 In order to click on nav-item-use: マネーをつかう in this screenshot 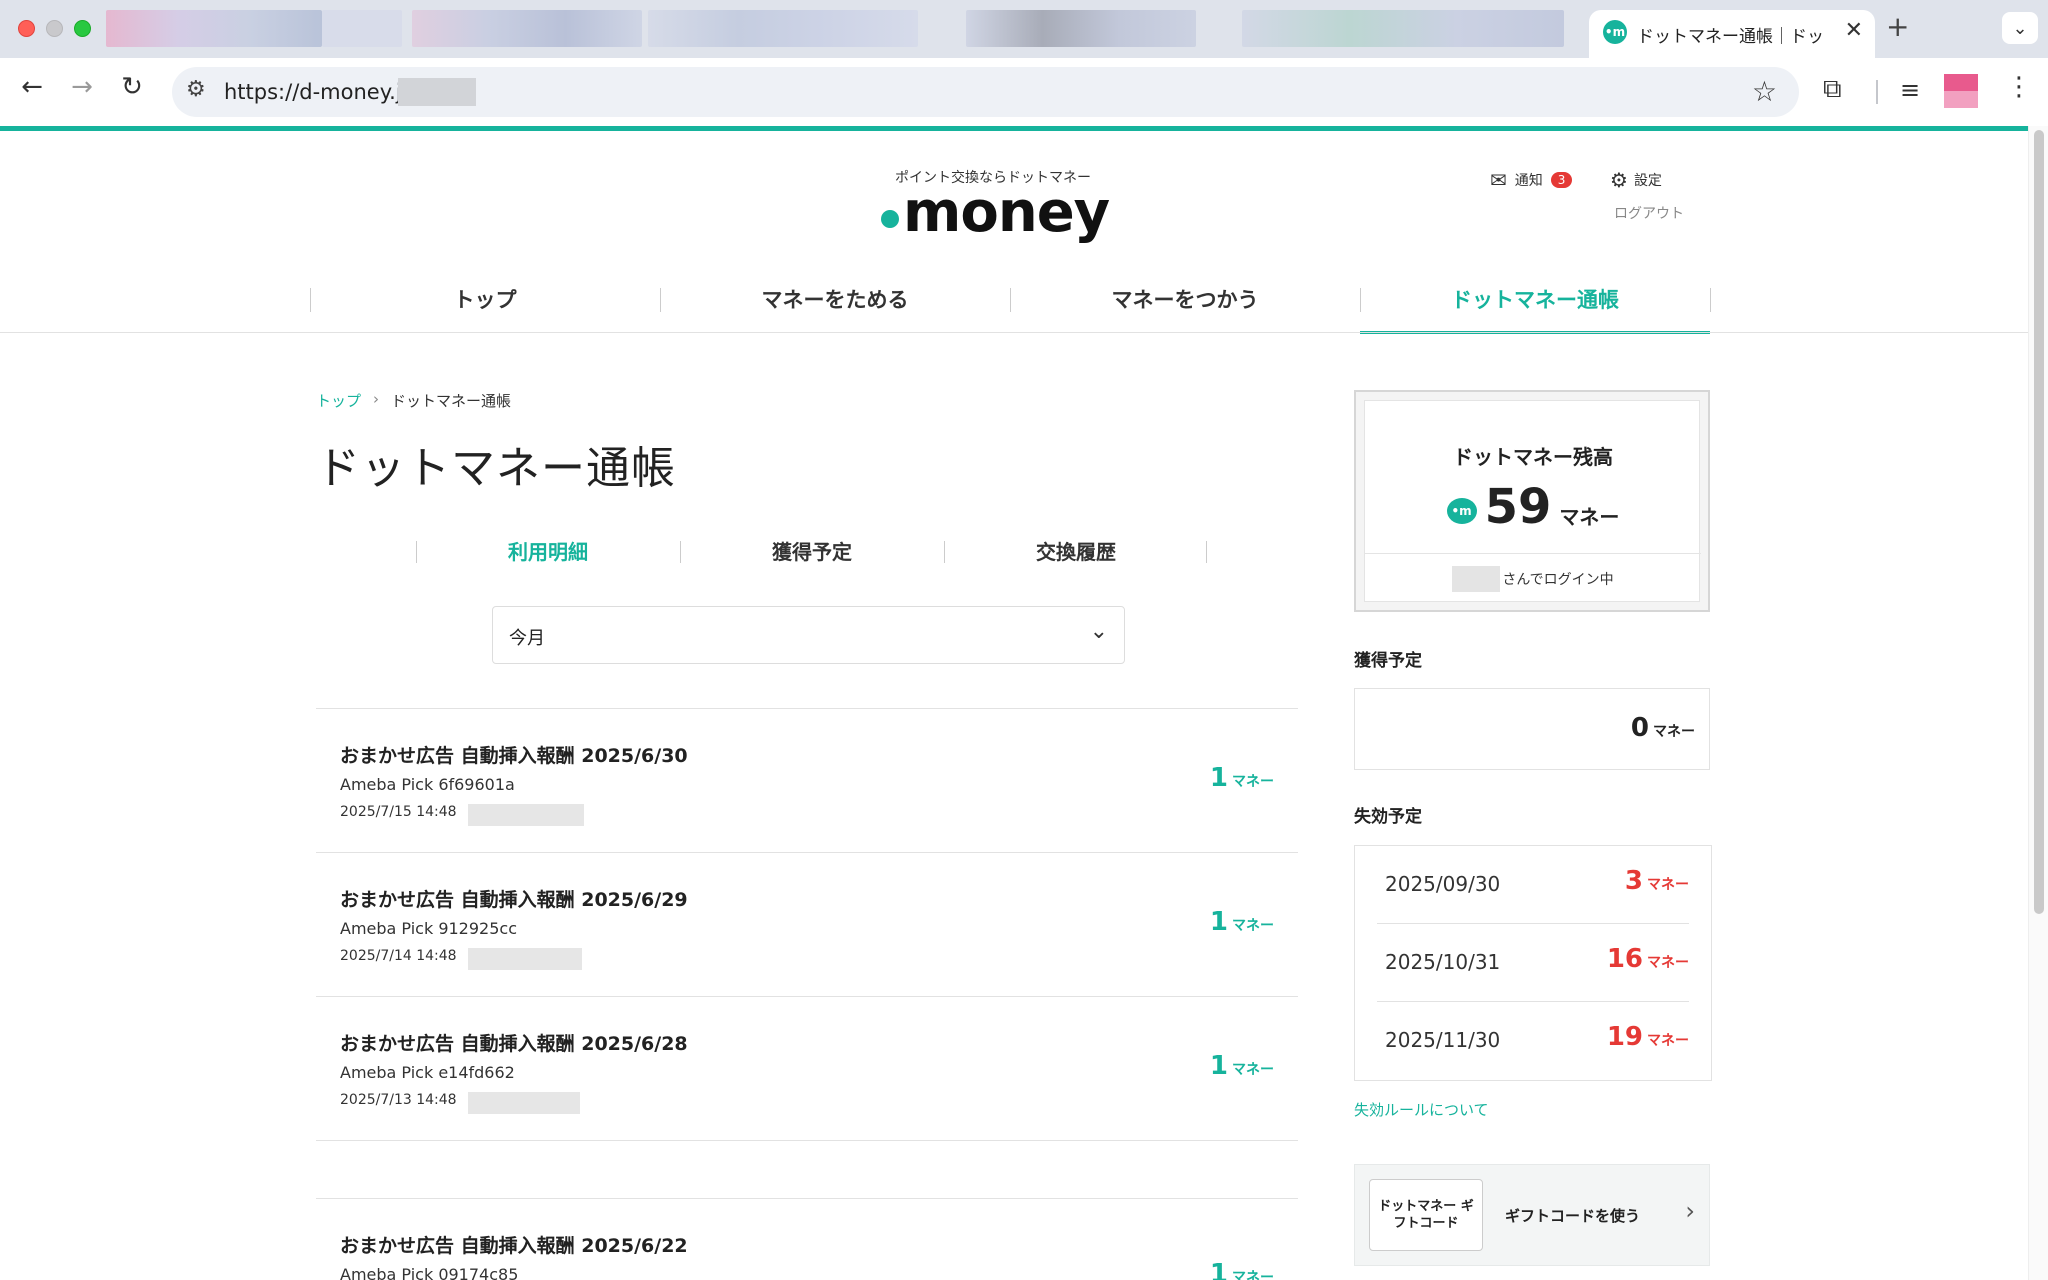, I will do `click(1185, 307)`.